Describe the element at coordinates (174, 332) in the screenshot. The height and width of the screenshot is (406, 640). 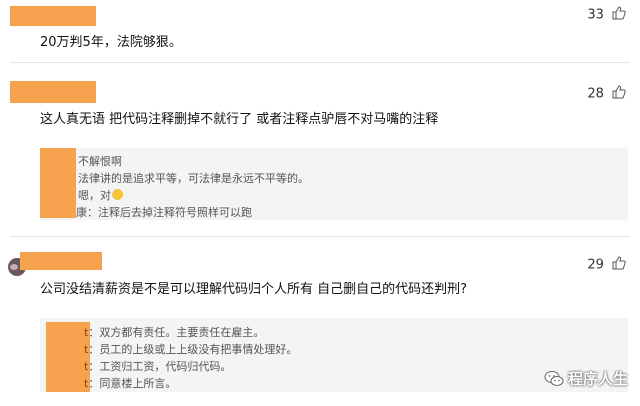
I see `reply-item: t：双方都有责任。主要责任在雇主。` at that location.